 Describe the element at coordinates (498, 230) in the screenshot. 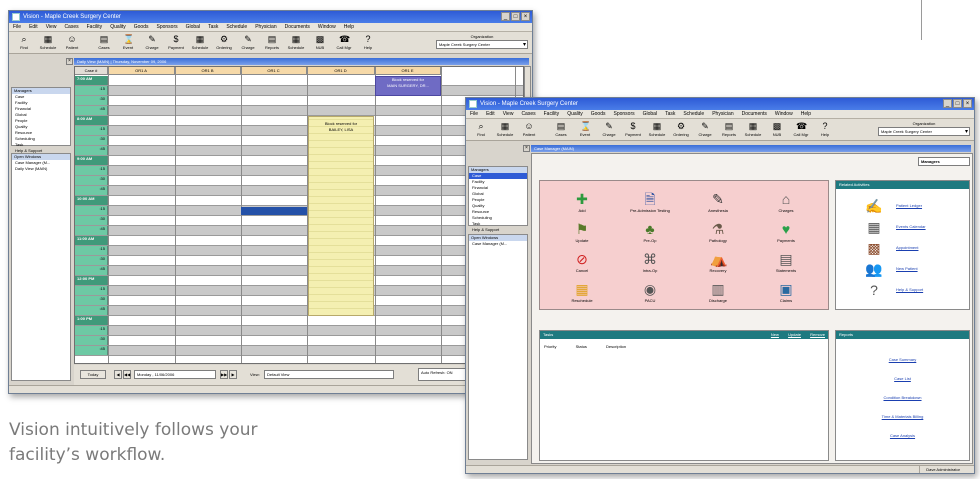

I see `manager-item: Help & Support` at that location.